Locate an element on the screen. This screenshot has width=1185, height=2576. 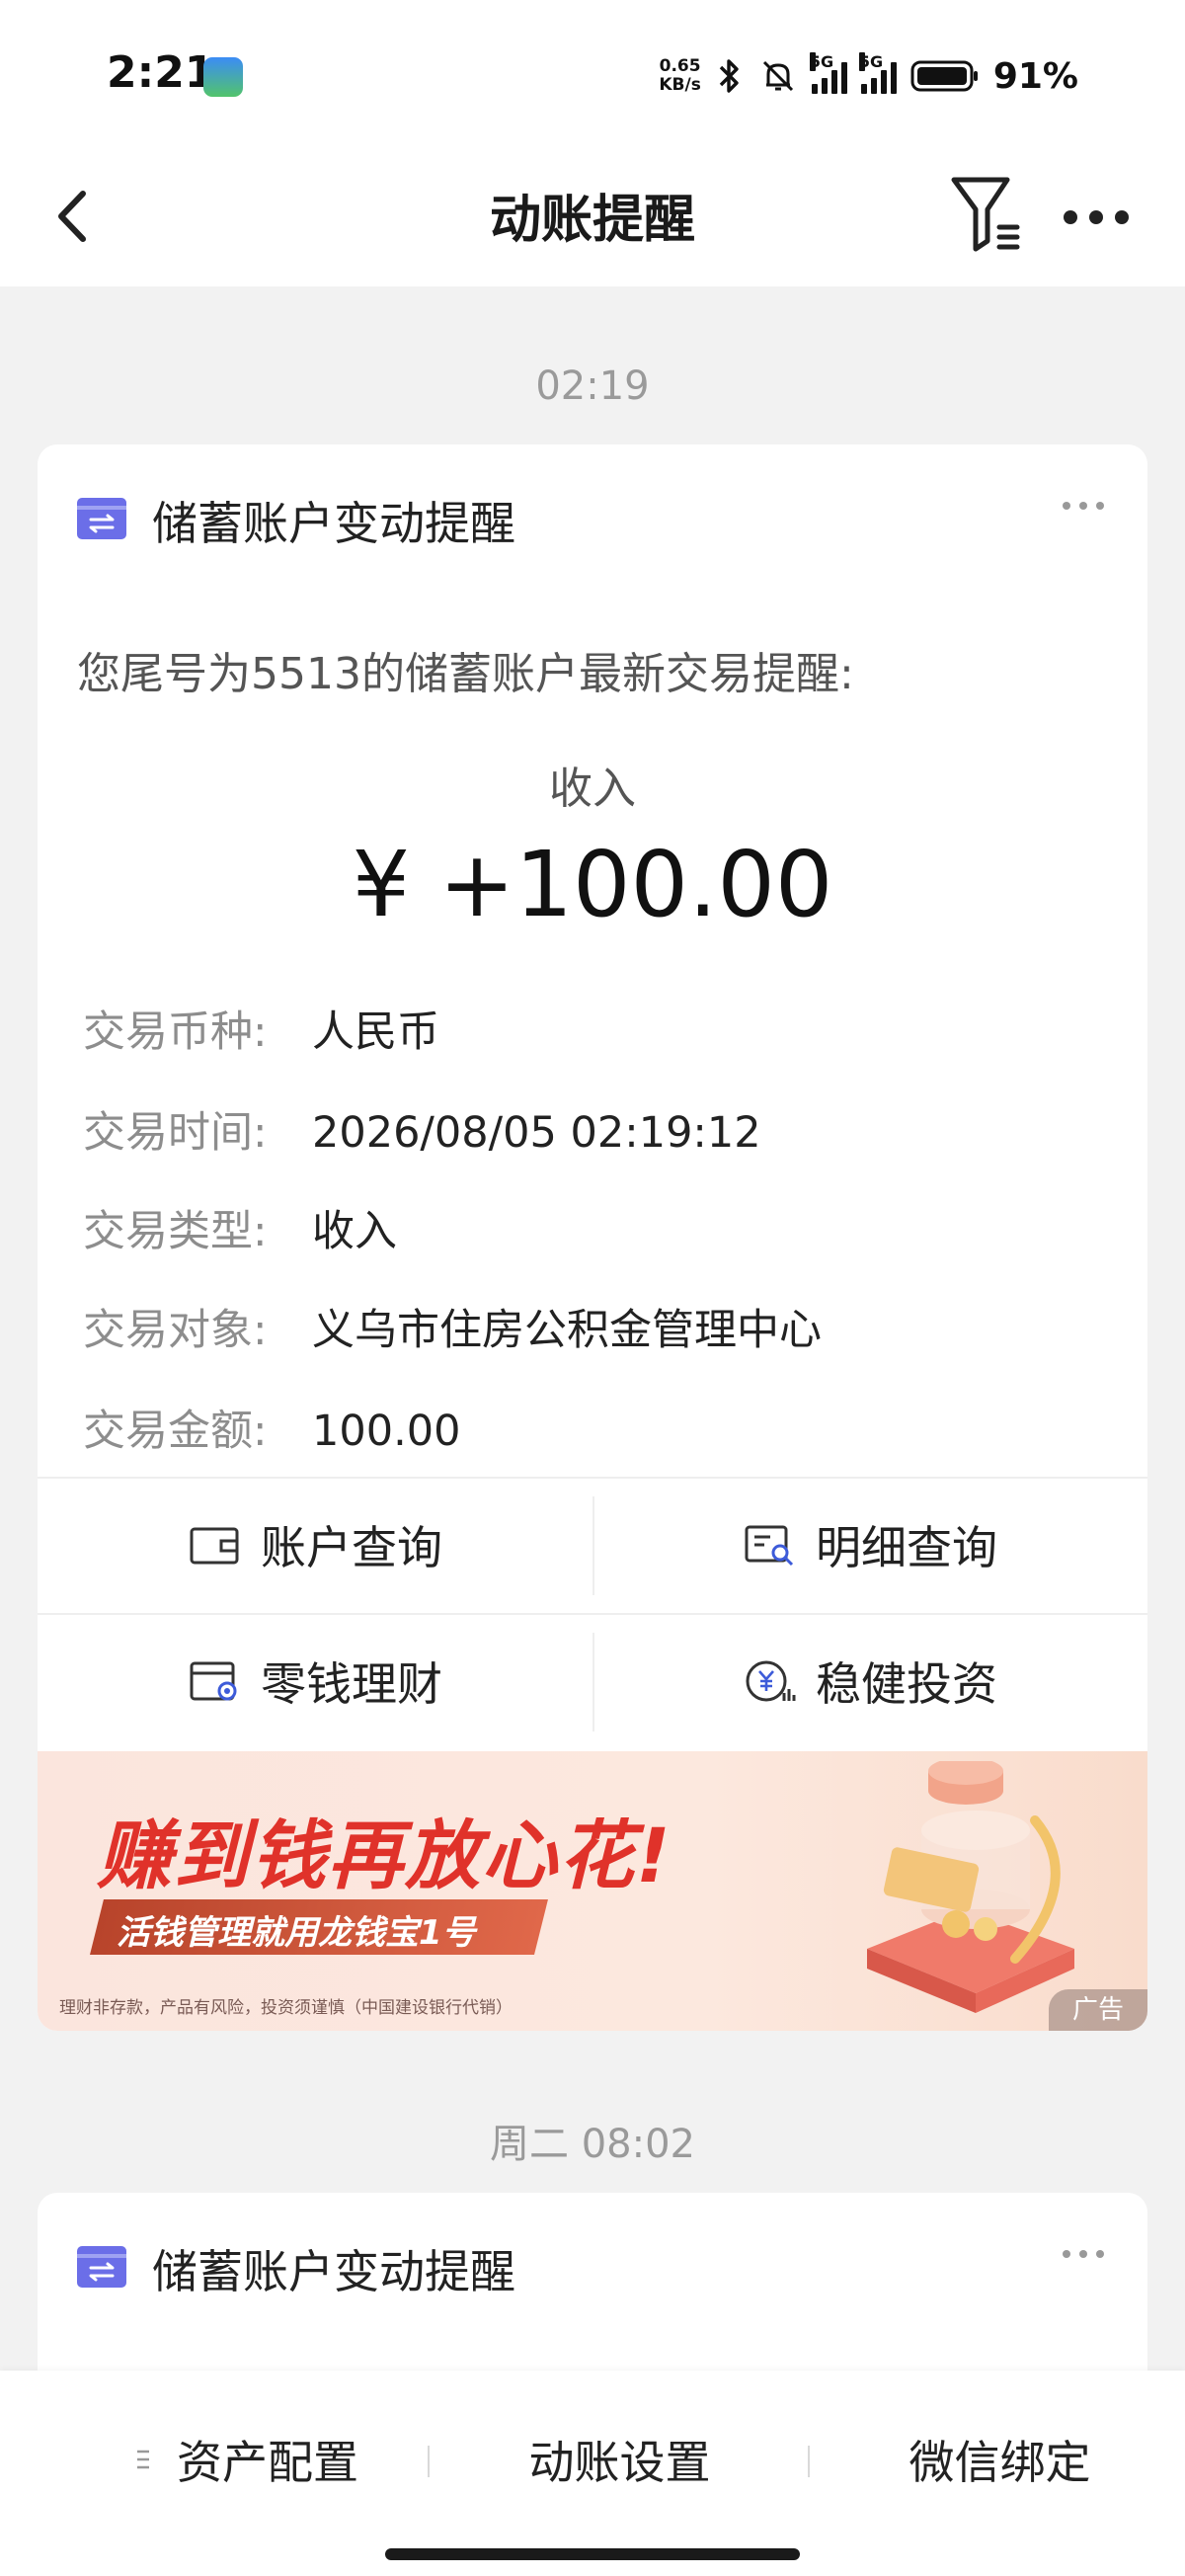
battery-icon is located at coordinates (944, 76).